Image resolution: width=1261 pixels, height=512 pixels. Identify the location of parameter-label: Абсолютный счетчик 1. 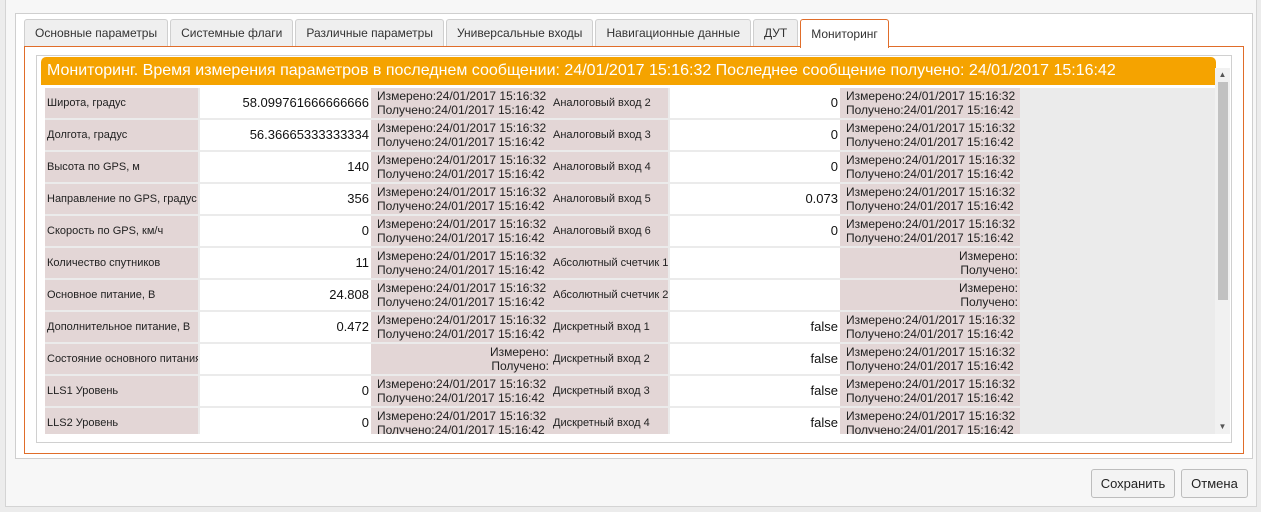
(609, 263).